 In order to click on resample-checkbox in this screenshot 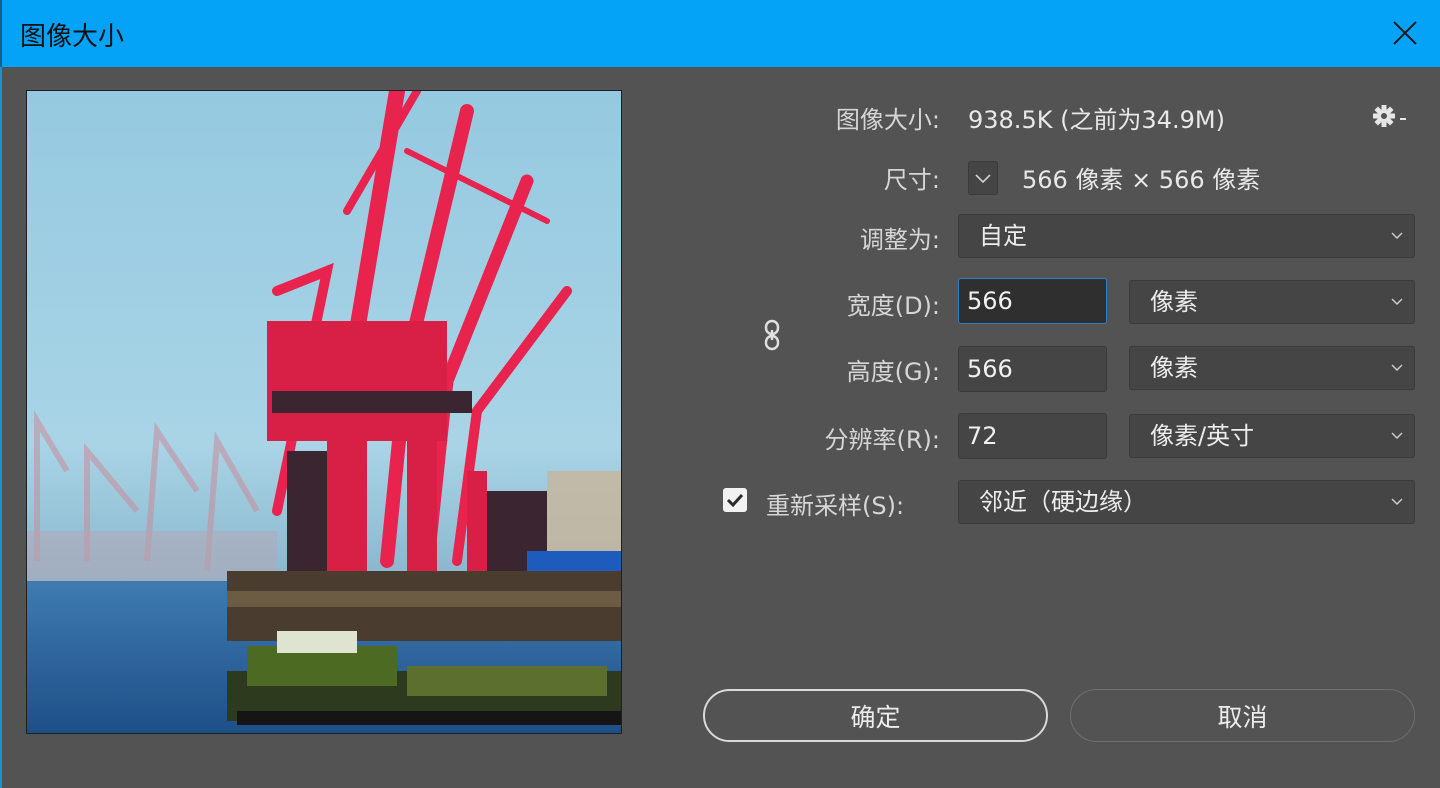, I will do `click(735, 500)`.